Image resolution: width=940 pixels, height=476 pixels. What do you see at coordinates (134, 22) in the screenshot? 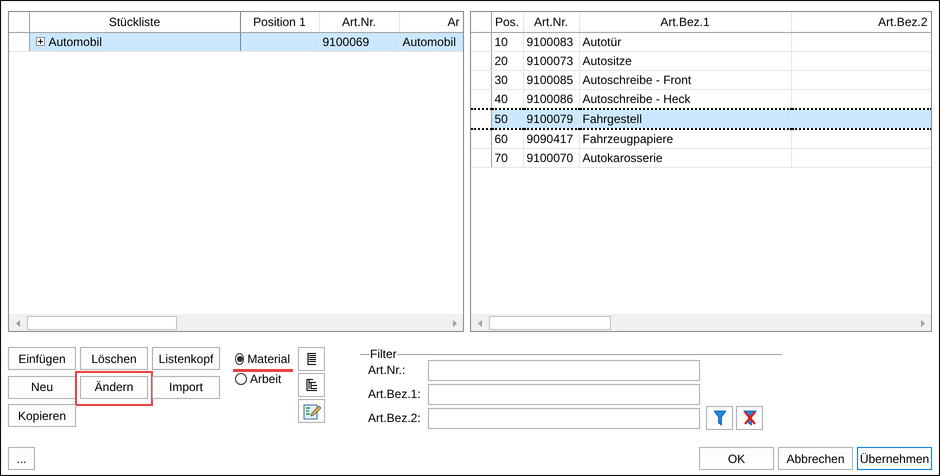
I see `column-header: Stückliste` at bounding box center [134, 22].